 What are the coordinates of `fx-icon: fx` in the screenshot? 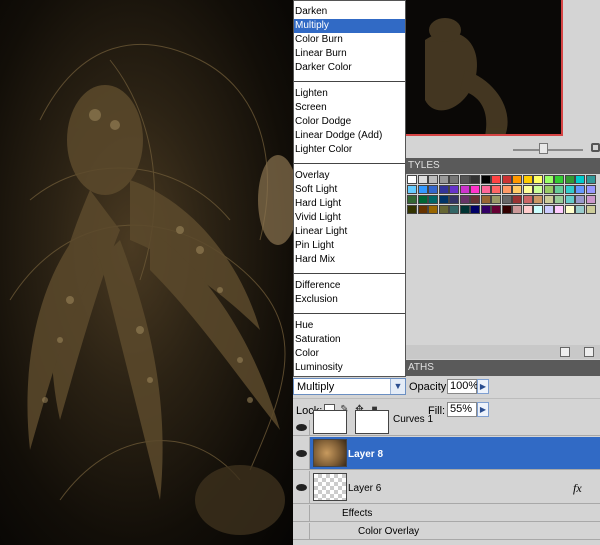 It's located at (577, 488).